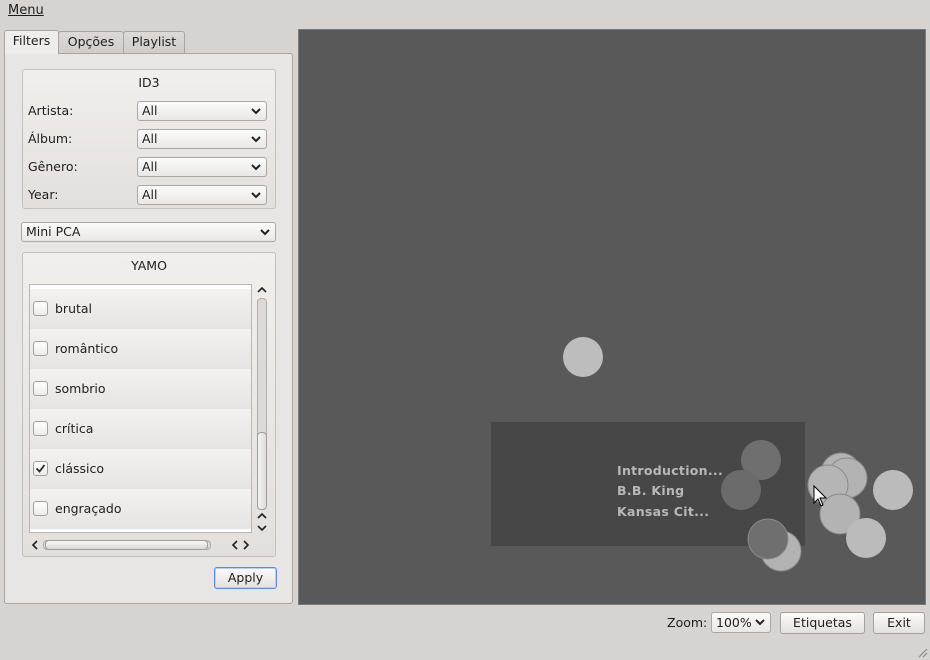 Image resolution: width=930 pixels, height=660 pixels. Describe the element at coordinates (734, 622) in the screenshot. I see `zoom-value: 100%` at that location.